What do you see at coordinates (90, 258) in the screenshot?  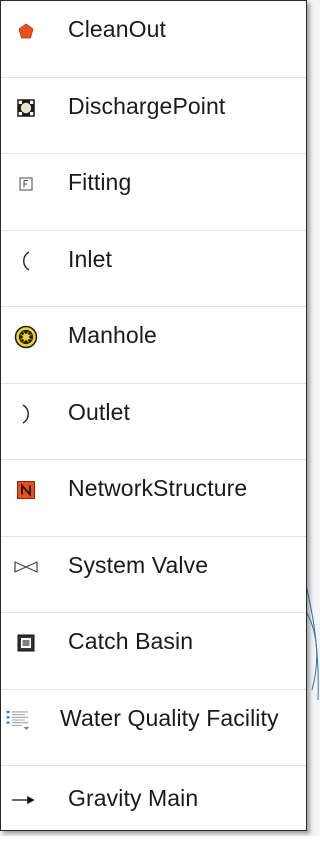 I see `inlet-label: Inlet` at bounding box center [90, 258].